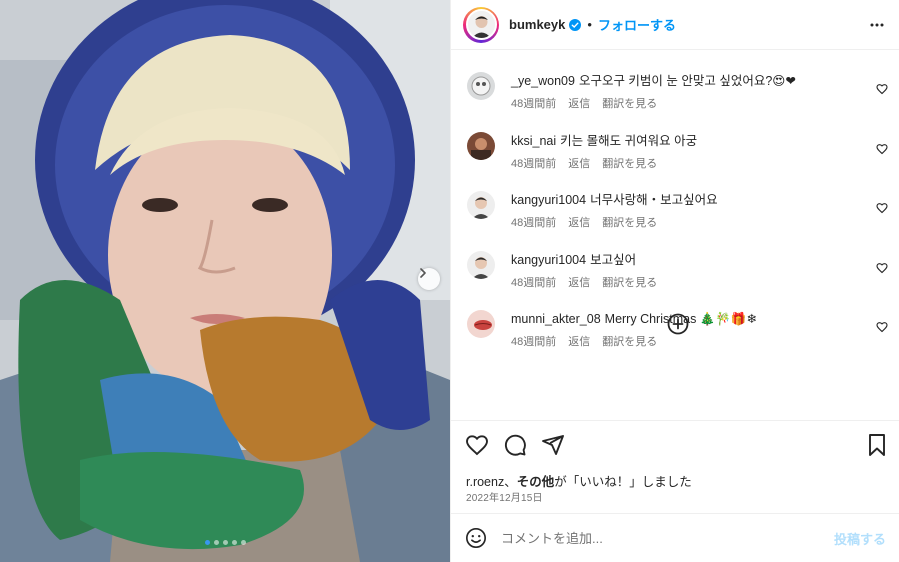 The width and height of the screenshot is (899, 562). What do you see at coordinates (429, 279) in the screenshot?
I see `carousel-next-button` at bounding box center [429, 279].